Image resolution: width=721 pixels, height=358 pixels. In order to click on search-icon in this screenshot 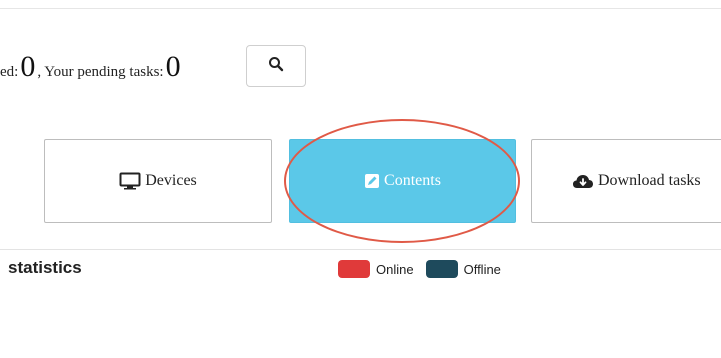, I will do `click(276, 66)`.